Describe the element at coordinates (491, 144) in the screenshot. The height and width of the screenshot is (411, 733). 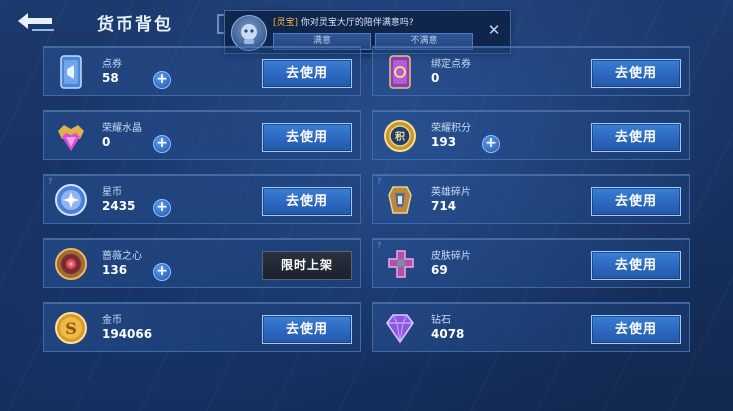
I see `add-glory-points-button: +` at that location.